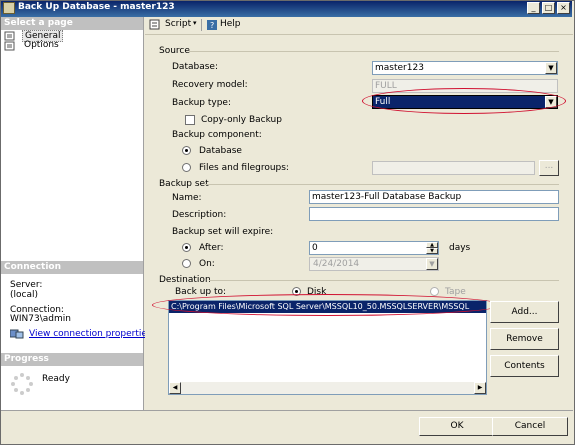 This screenshot has height=445, width=575. Describe the element at coordinates (26, 285) in the screenshot. I see `server-label: Server:` at that location.